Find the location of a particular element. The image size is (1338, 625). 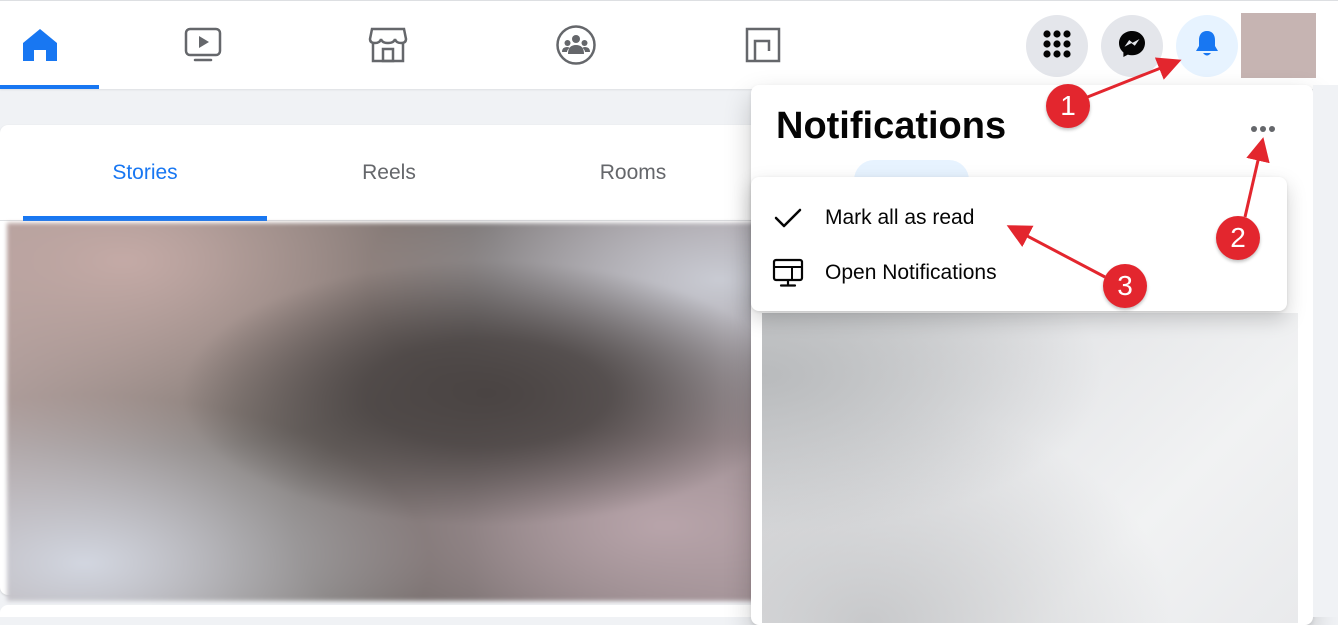

groups-icon is located at coordinates (576, 45).